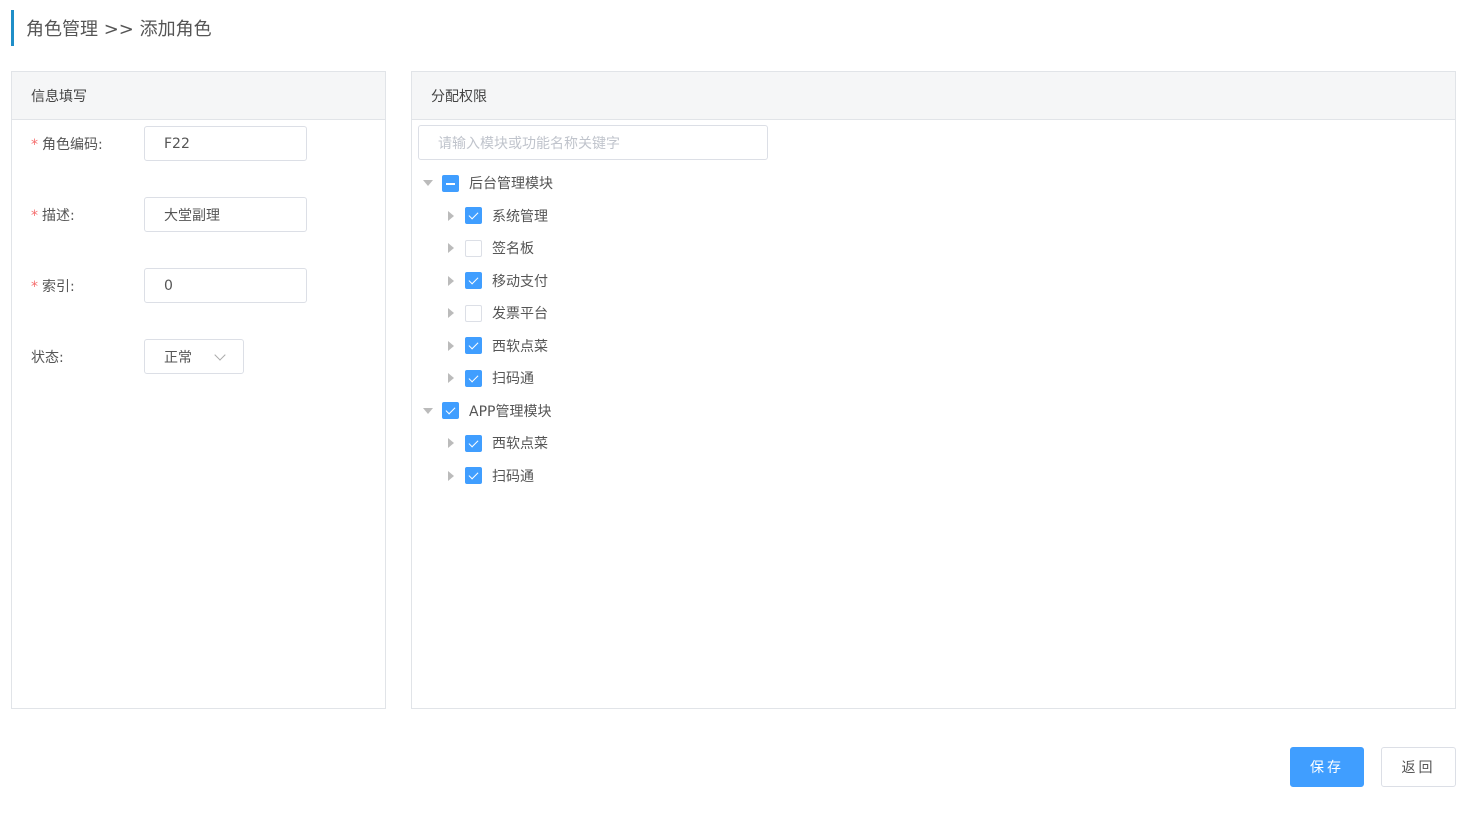 The width and height of the screenshot is (1463, 813). What do you see at coordinates (178, 357) in the screenshot?
I see `status-select-value: 正常` at bounding box center [178, 357].